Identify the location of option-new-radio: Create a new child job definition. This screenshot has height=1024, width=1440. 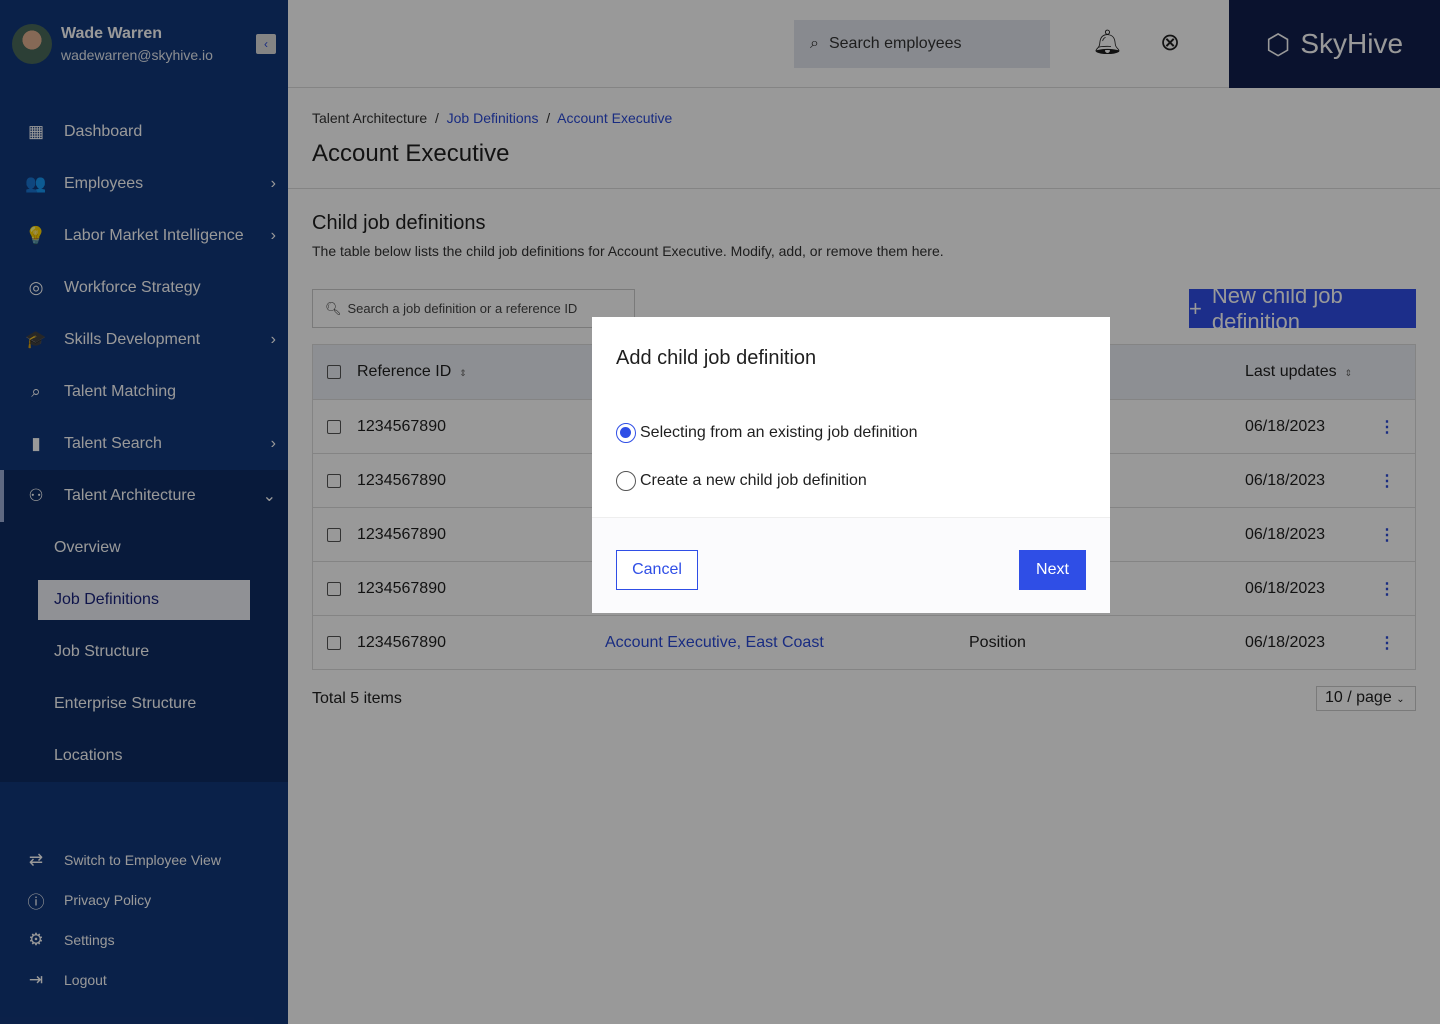
(741, 481).